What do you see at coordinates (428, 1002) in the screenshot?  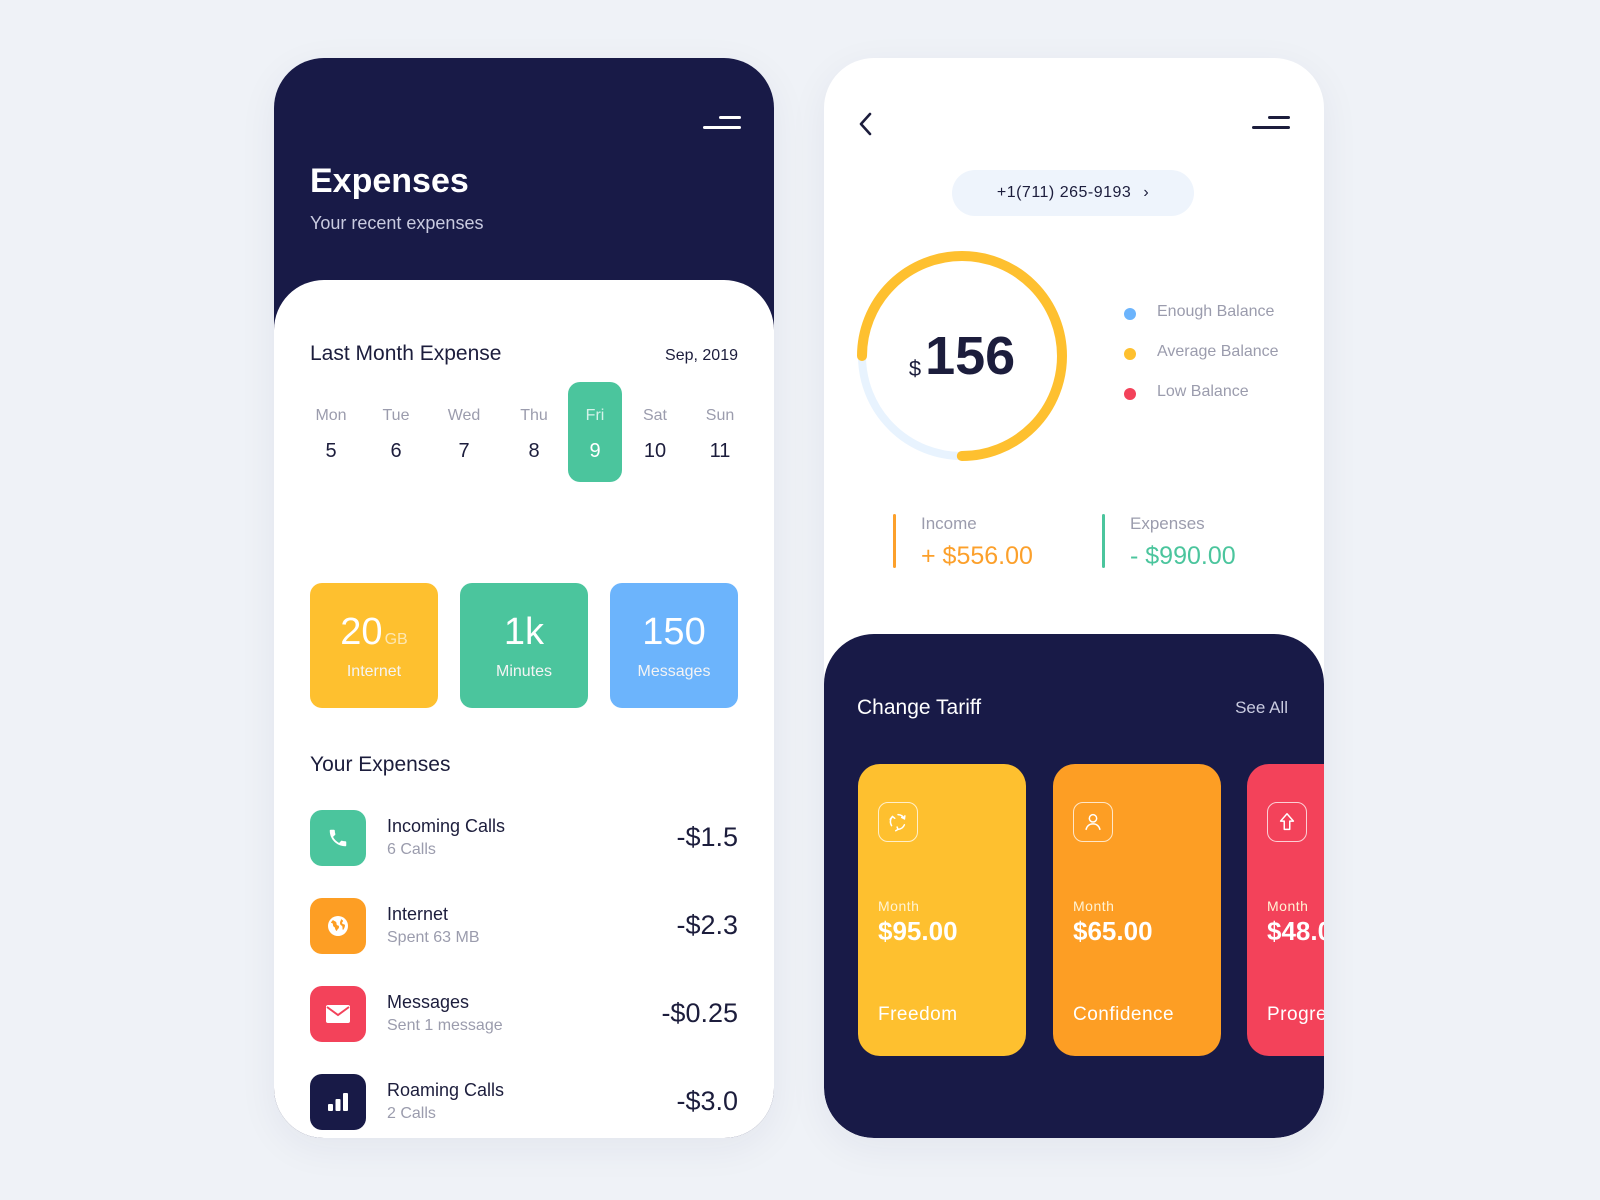 I see `expense-name: Messages` at bounding box center [428, 1002].